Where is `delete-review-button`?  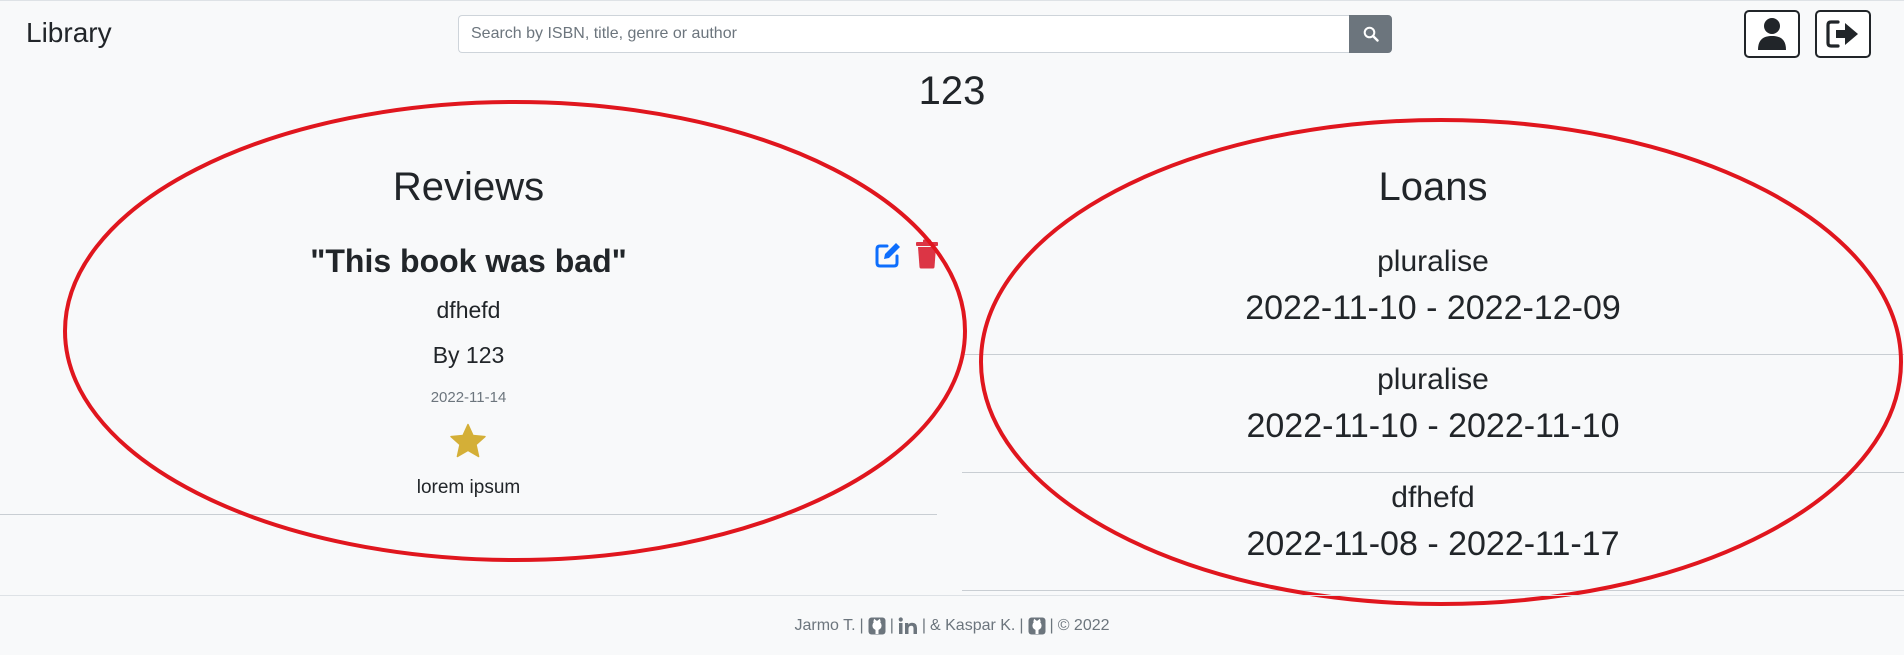 delete-review-button is located at coordinates (927, 254).